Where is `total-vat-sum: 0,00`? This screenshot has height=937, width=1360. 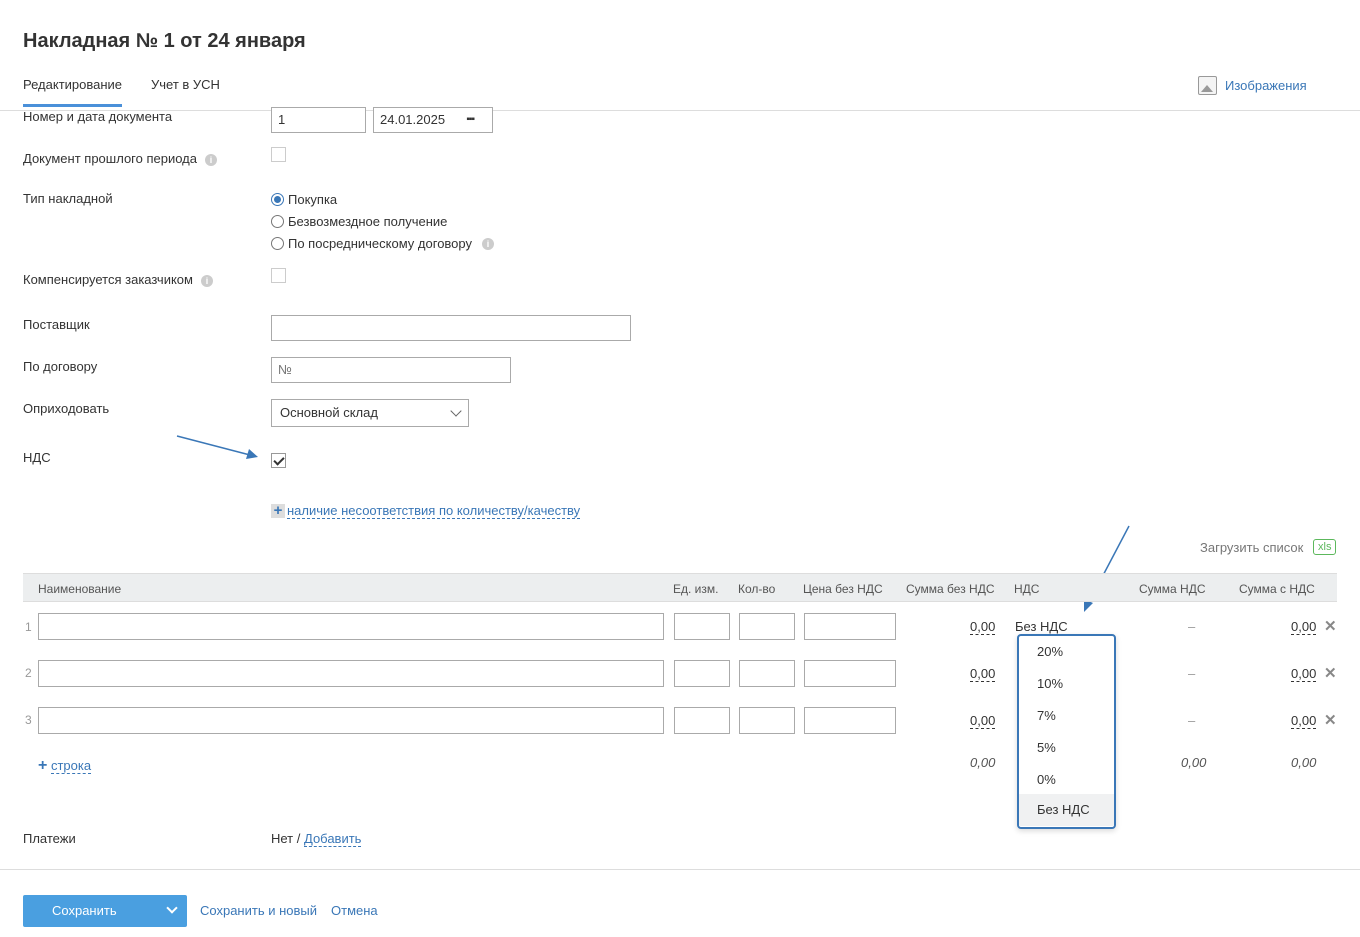 total-vat-sum: 0,00 is located at coordinates (1194, 762).